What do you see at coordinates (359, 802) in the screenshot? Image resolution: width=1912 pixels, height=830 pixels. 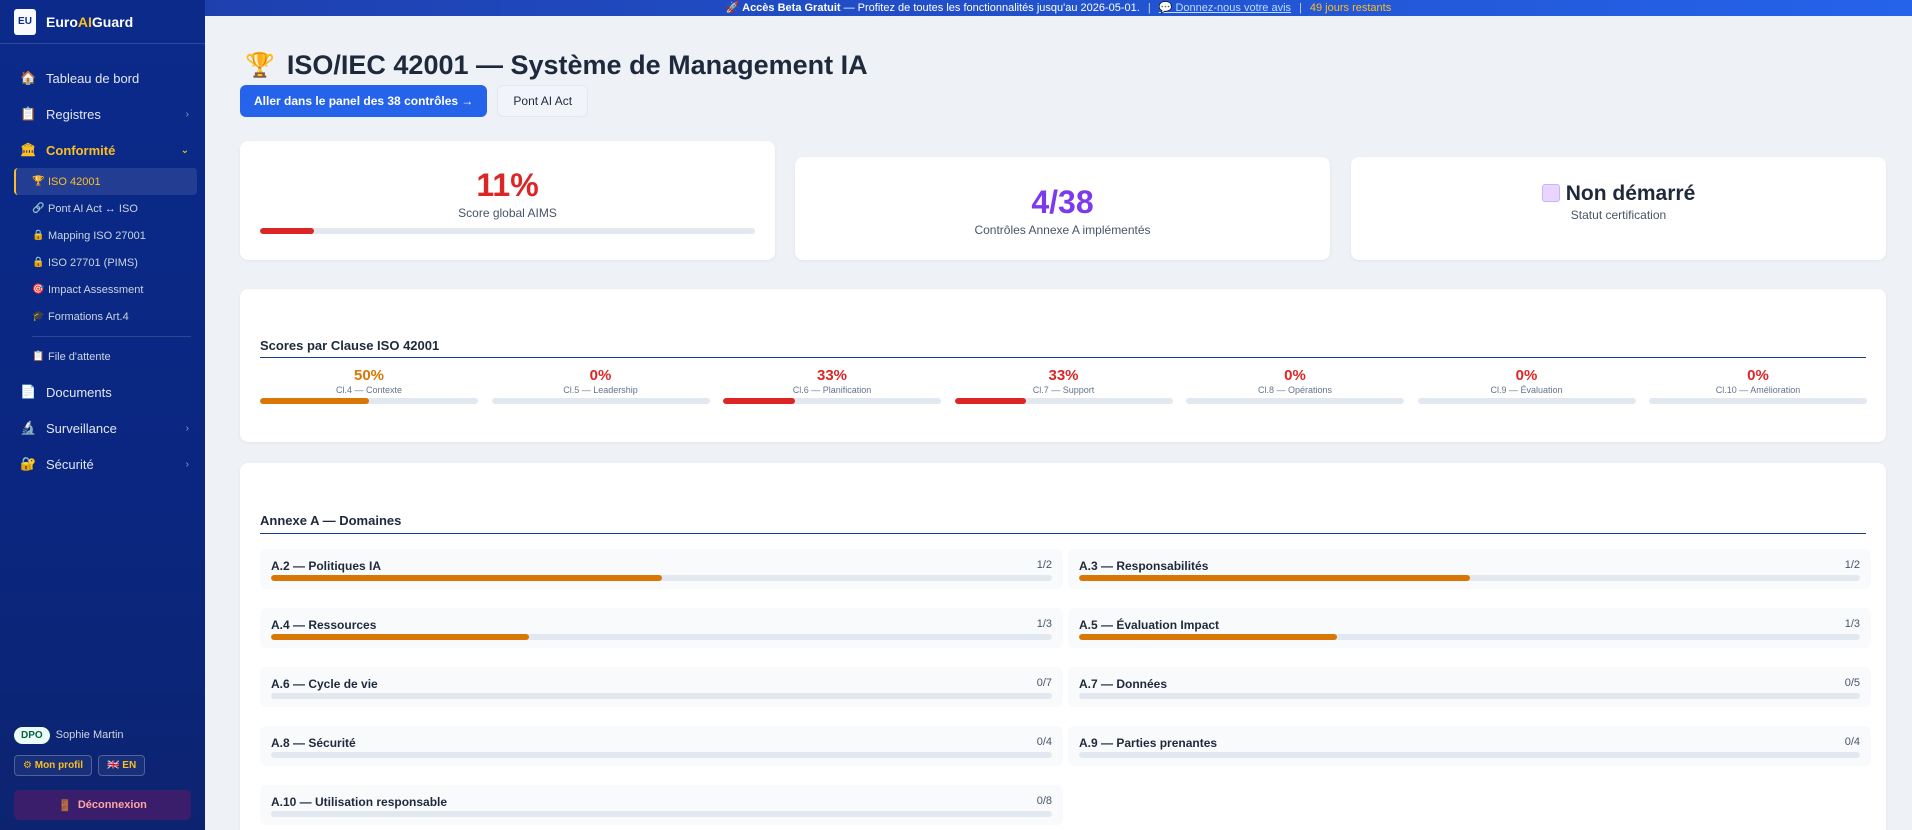 I see `domain-name: A.10 — Utilisation responsable` at bounding box center [359, 802].